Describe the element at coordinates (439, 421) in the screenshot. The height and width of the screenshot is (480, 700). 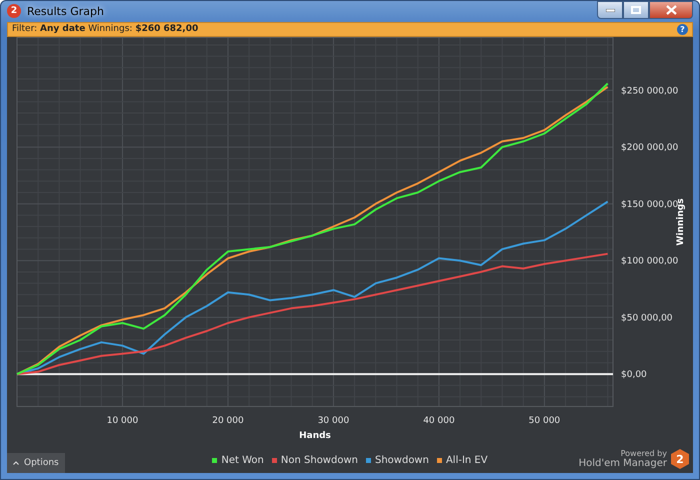
I see `x-tick-label: 40 000` at that location.